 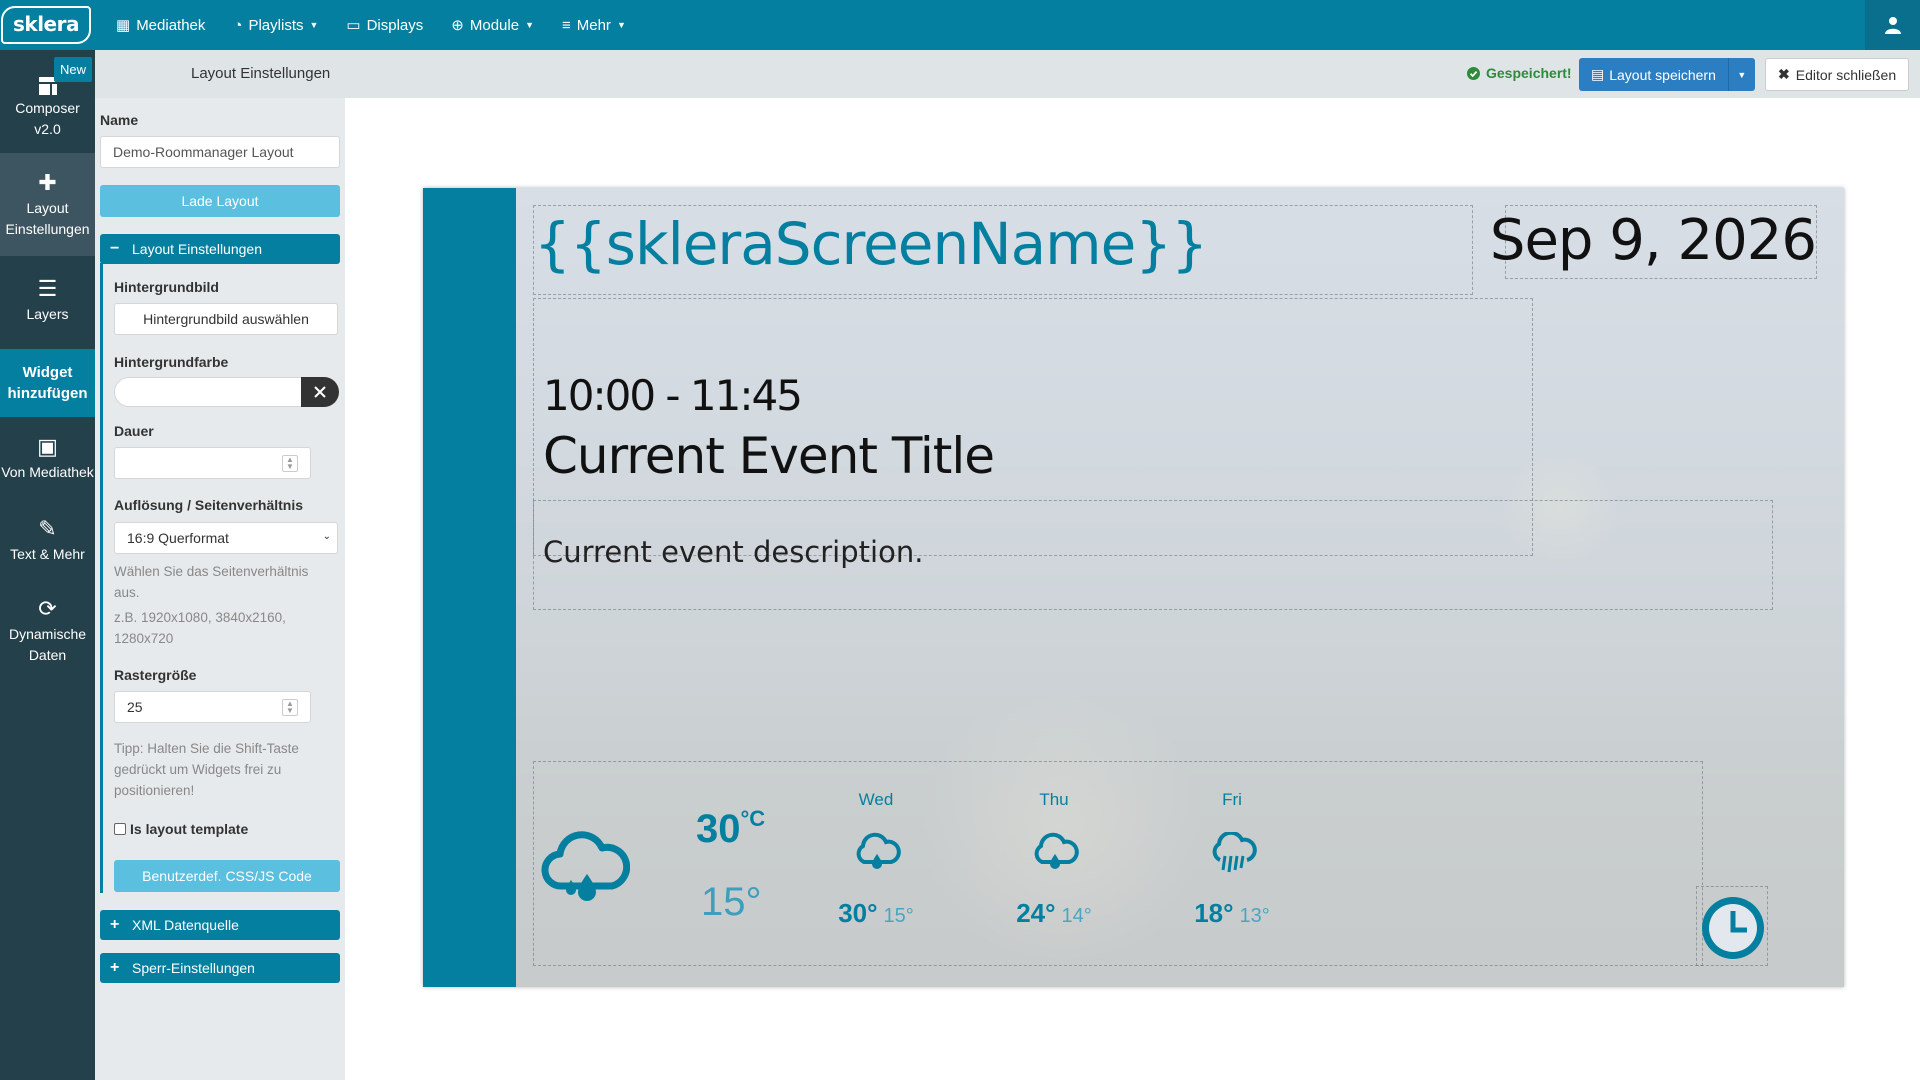 I want to click on widget-screen-name: {{skleraScreenName}}, so click(x=1003, y=250).